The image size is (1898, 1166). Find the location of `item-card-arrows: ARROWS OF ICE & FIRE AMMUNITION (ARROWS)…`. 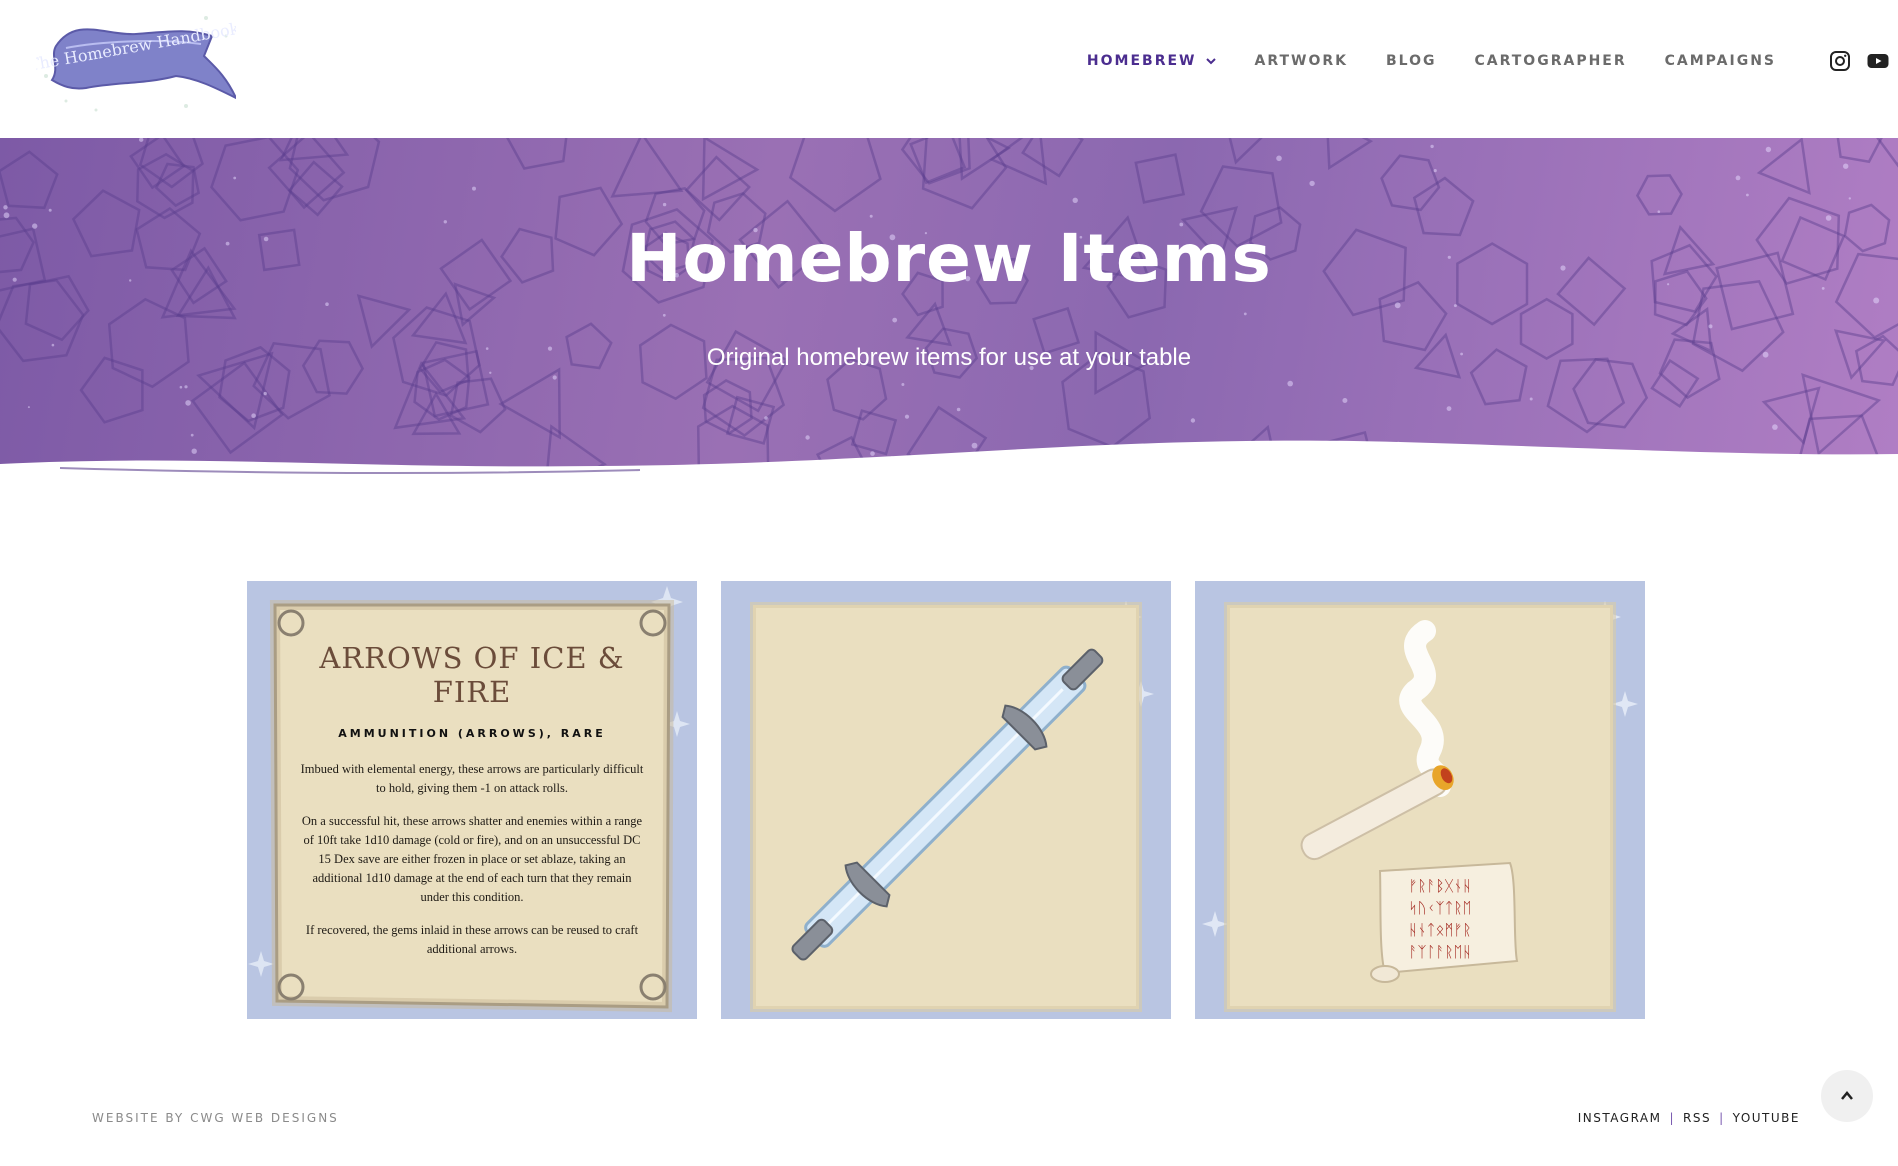

item-card-arrows: ARROWS OF ICE & FIRE AMMUNITION (ARROWS)… is located at coordinates (472, 800).